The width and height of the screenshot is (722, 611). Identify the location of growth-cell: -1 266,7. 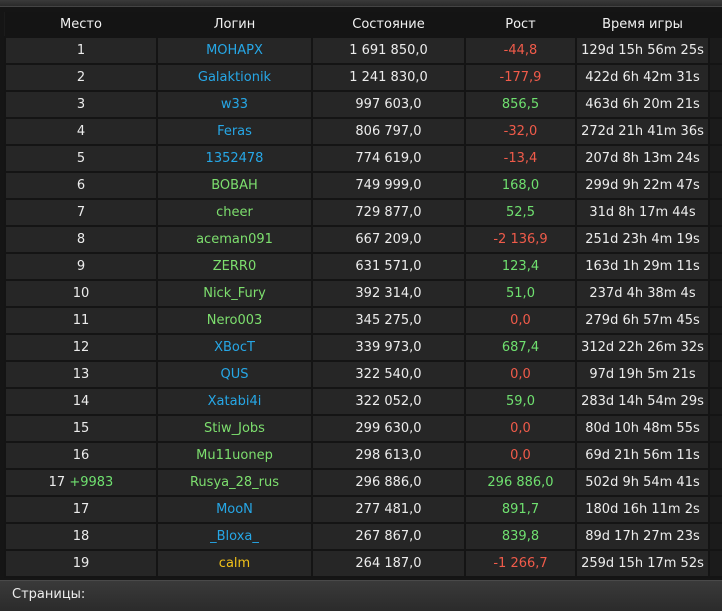
(520, 563).